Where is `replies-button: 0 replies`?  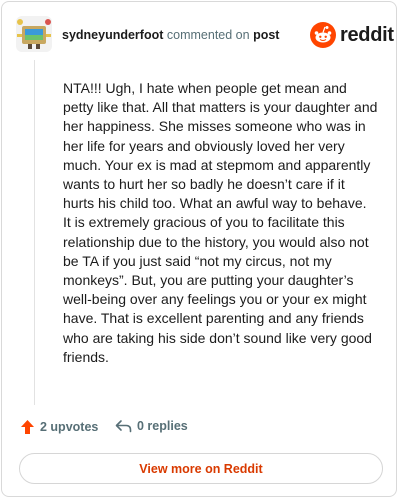
replies-button: 0 replies is located at coordinates (151, 426).